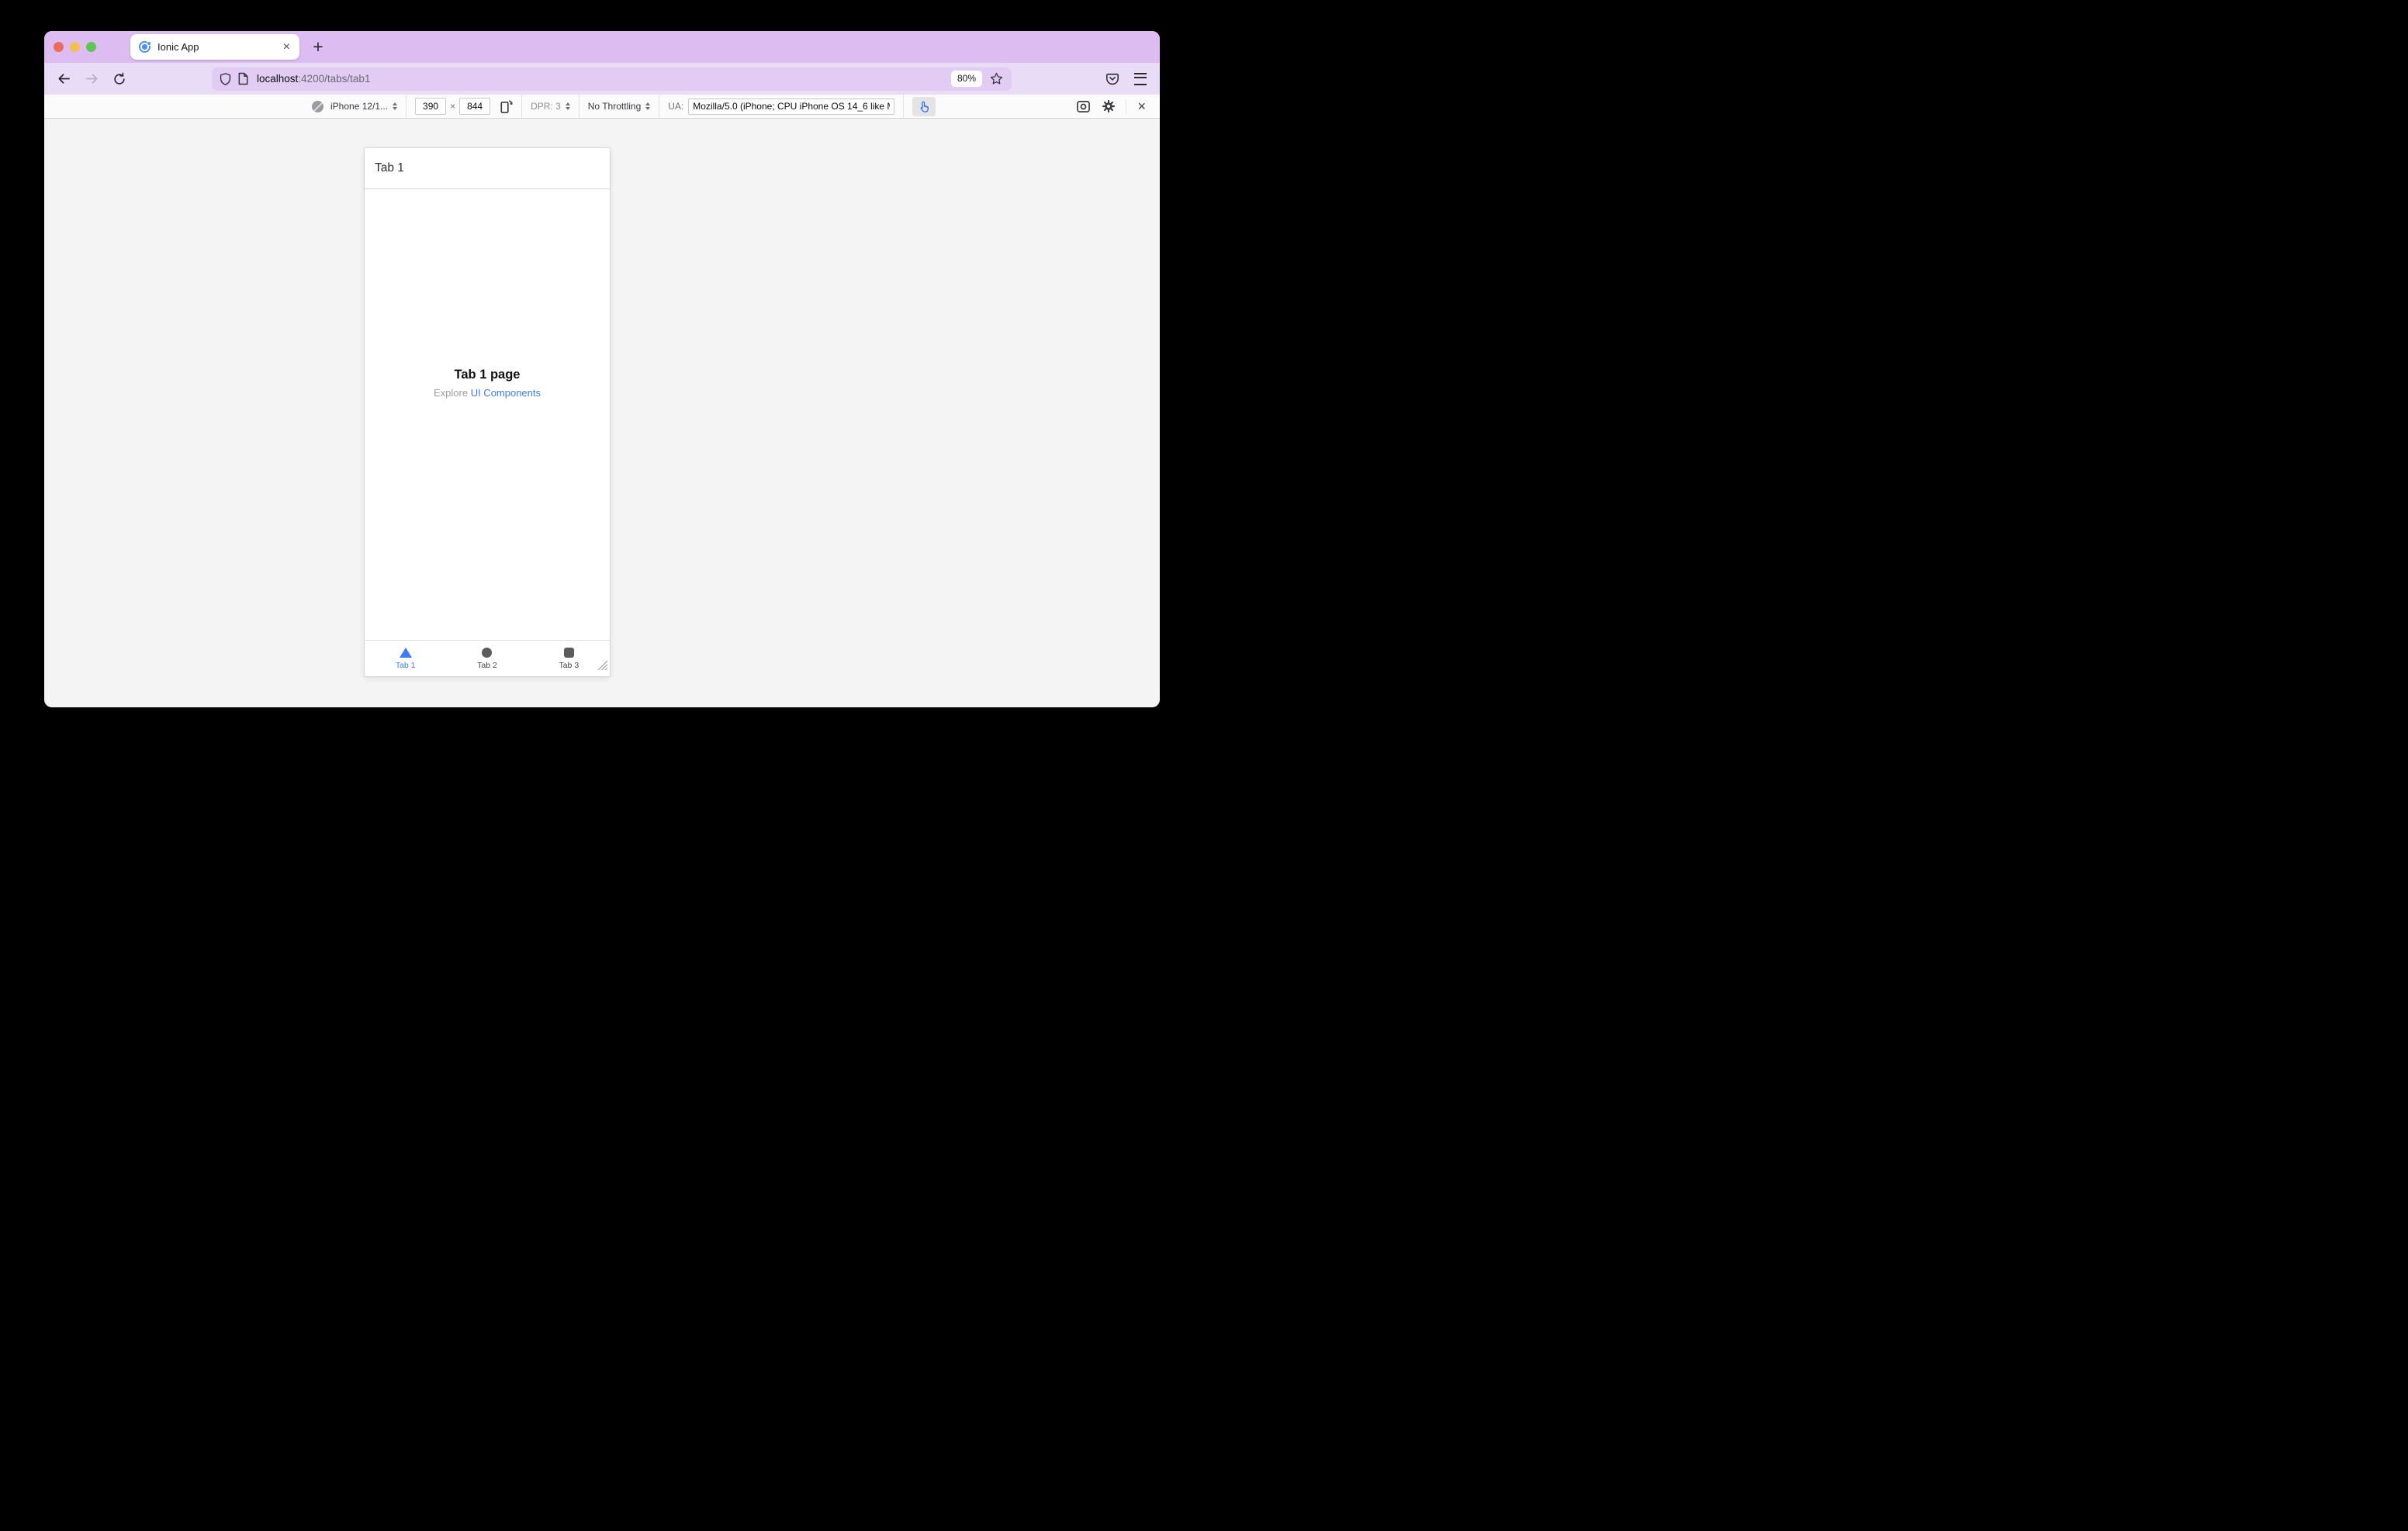 The image size is (2408, 1531). I want to click on pocket-icon, so click(1112, 79).